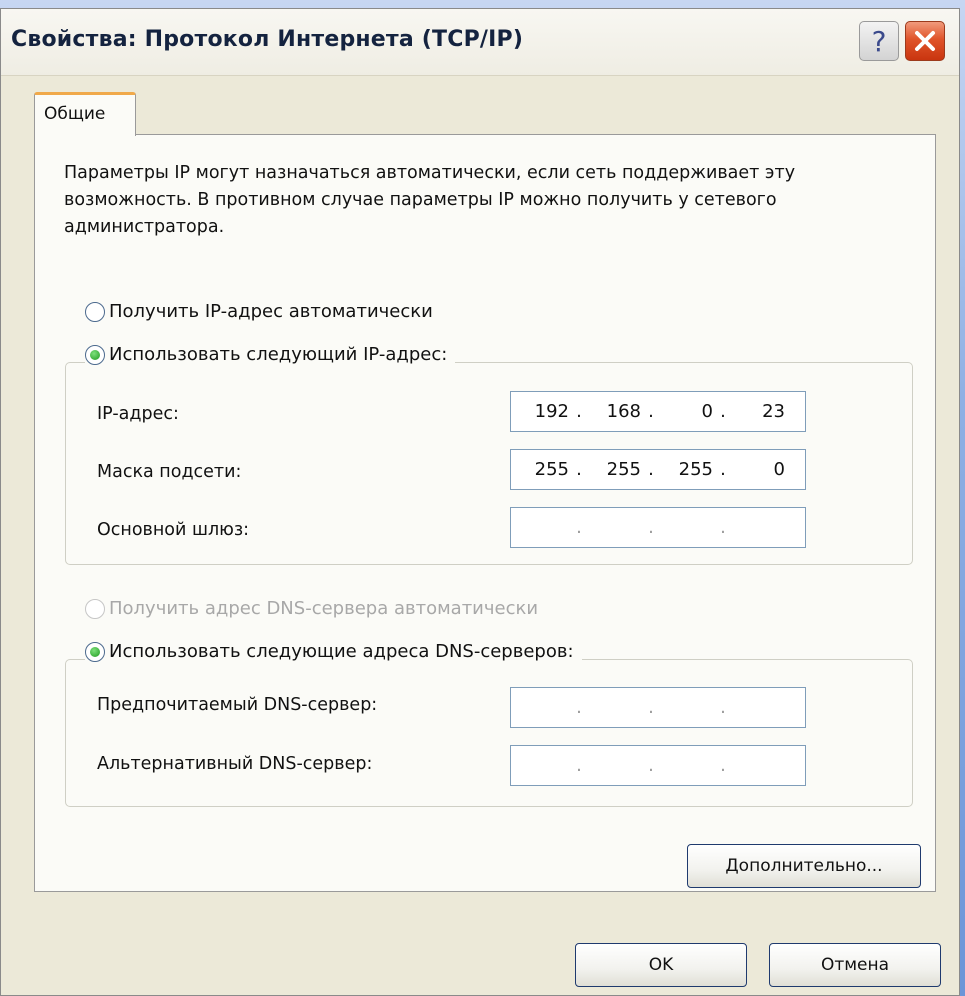 This screenshot has height=996, width=965. Describe the element at coordinates (623, 469) in the screenshot. I see `mask-octet-2: 255` at that location.